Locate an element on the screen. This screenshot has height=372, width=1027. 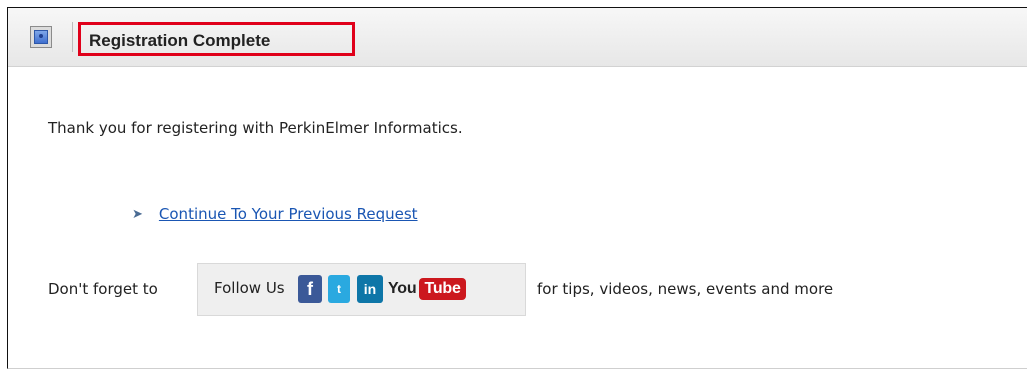
linkedin-icon-text: in is located at coordinates (370, 289).